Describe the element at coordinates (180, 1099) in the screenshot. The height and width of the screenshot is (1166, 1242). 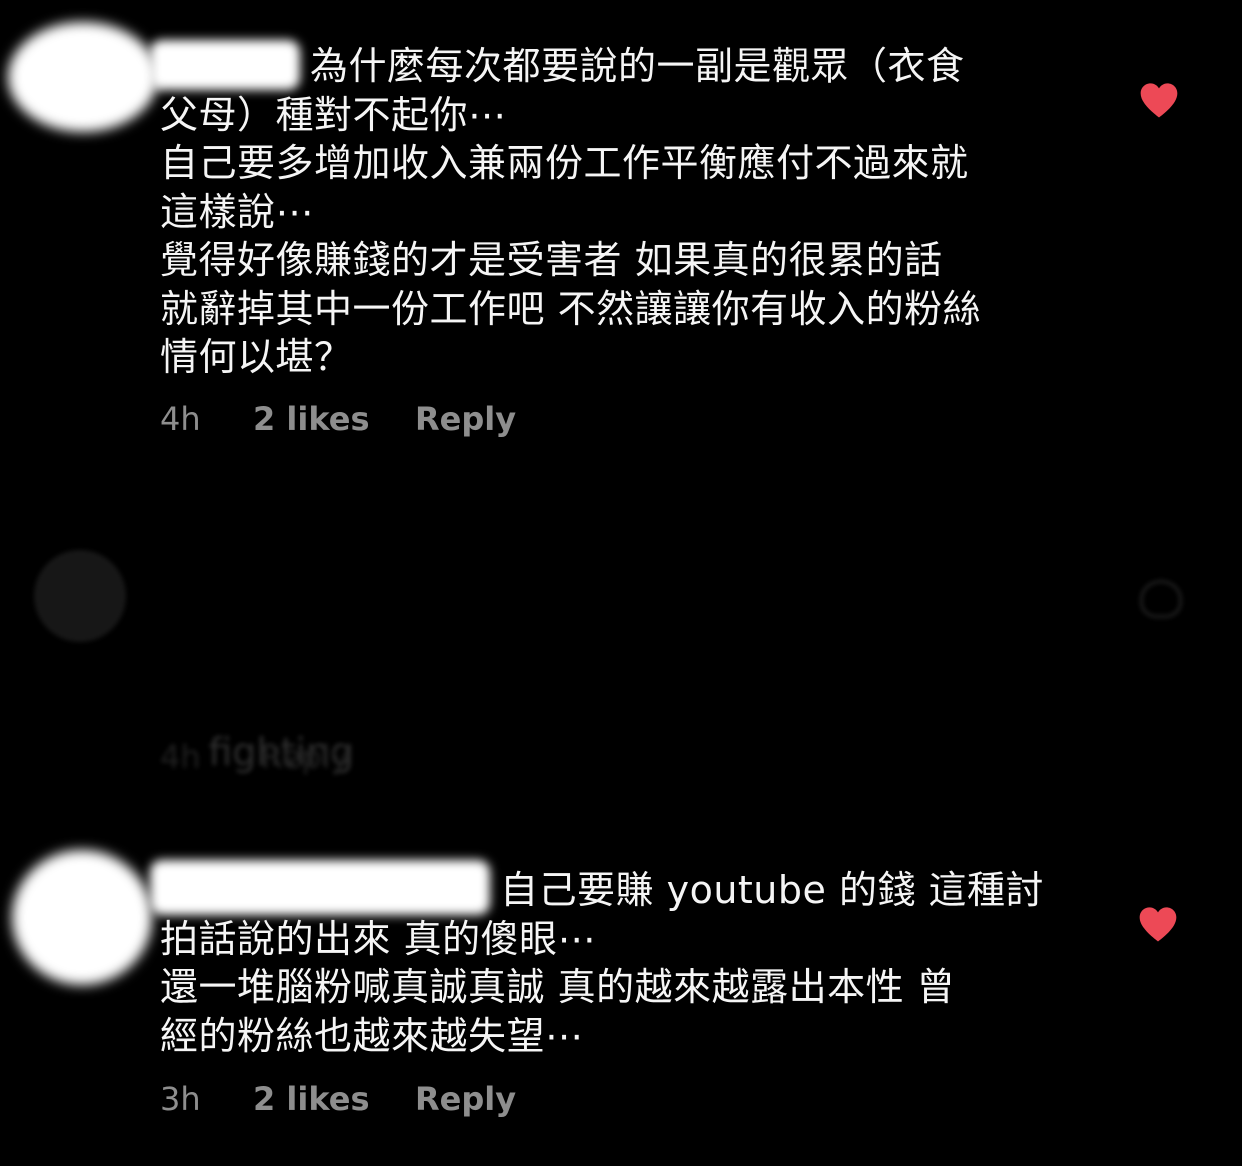
I see `comment-time: 3h` at that location.